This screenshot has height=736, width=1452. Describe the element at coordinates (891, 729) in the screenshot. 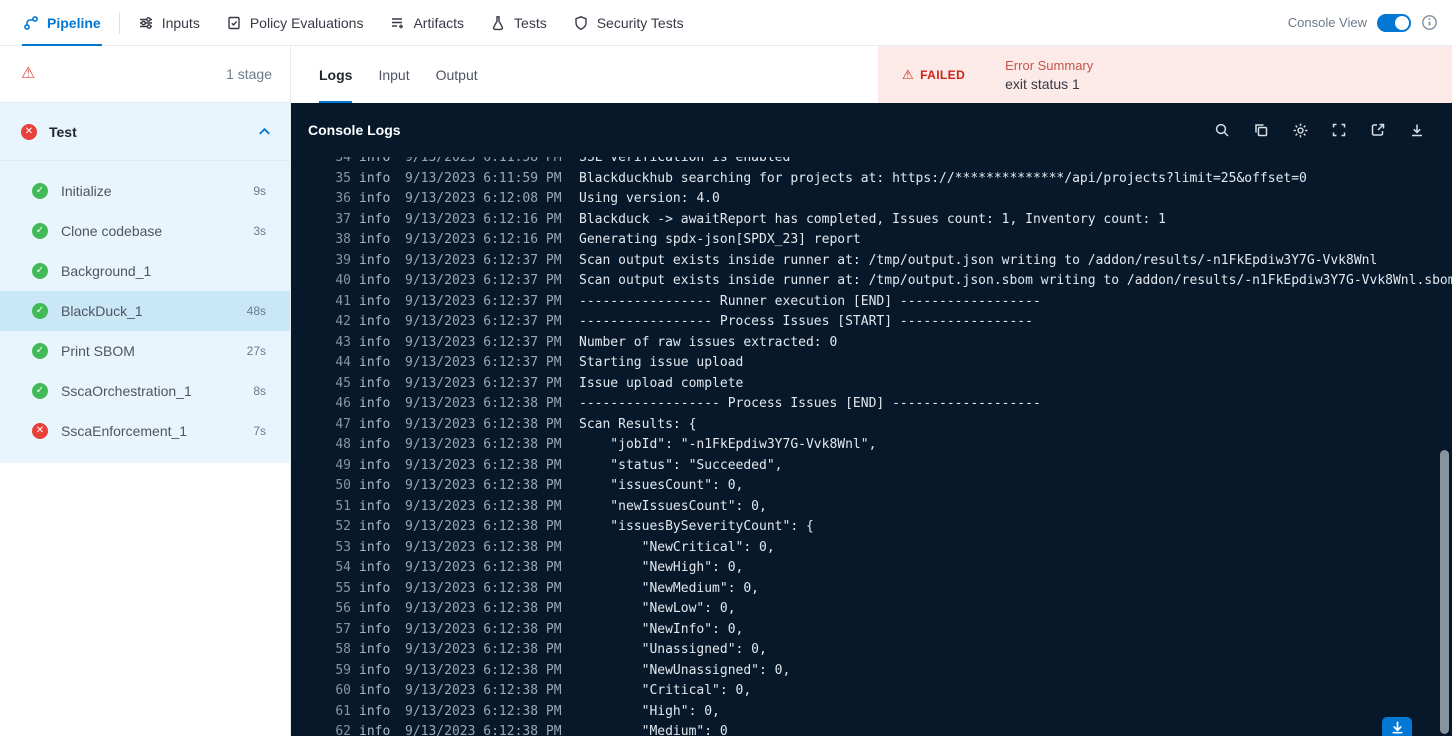

I see `log-line: 62 info 9/13/2023 6:12:38 PM "Medium": 0` at that location.